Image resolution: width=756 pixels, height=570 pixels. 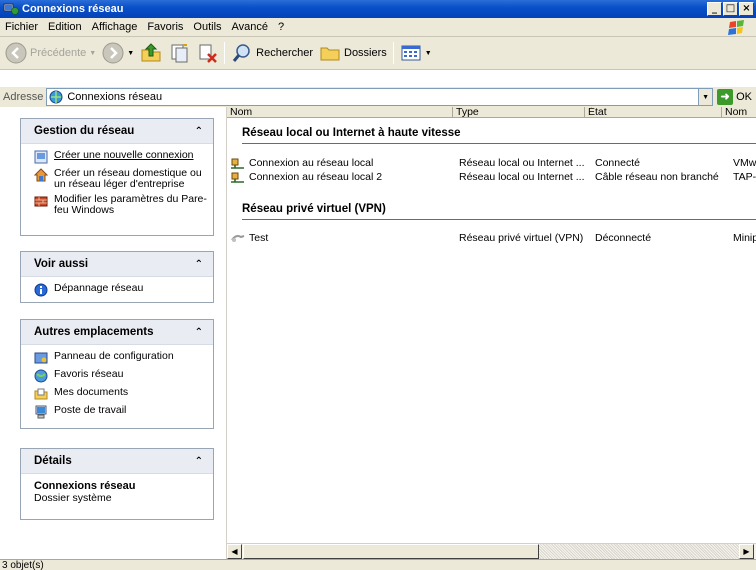 What do you see at coordinates (41, 412) in the screenshot?
I see `my-computer-icon` at bounding box center [41, 412].